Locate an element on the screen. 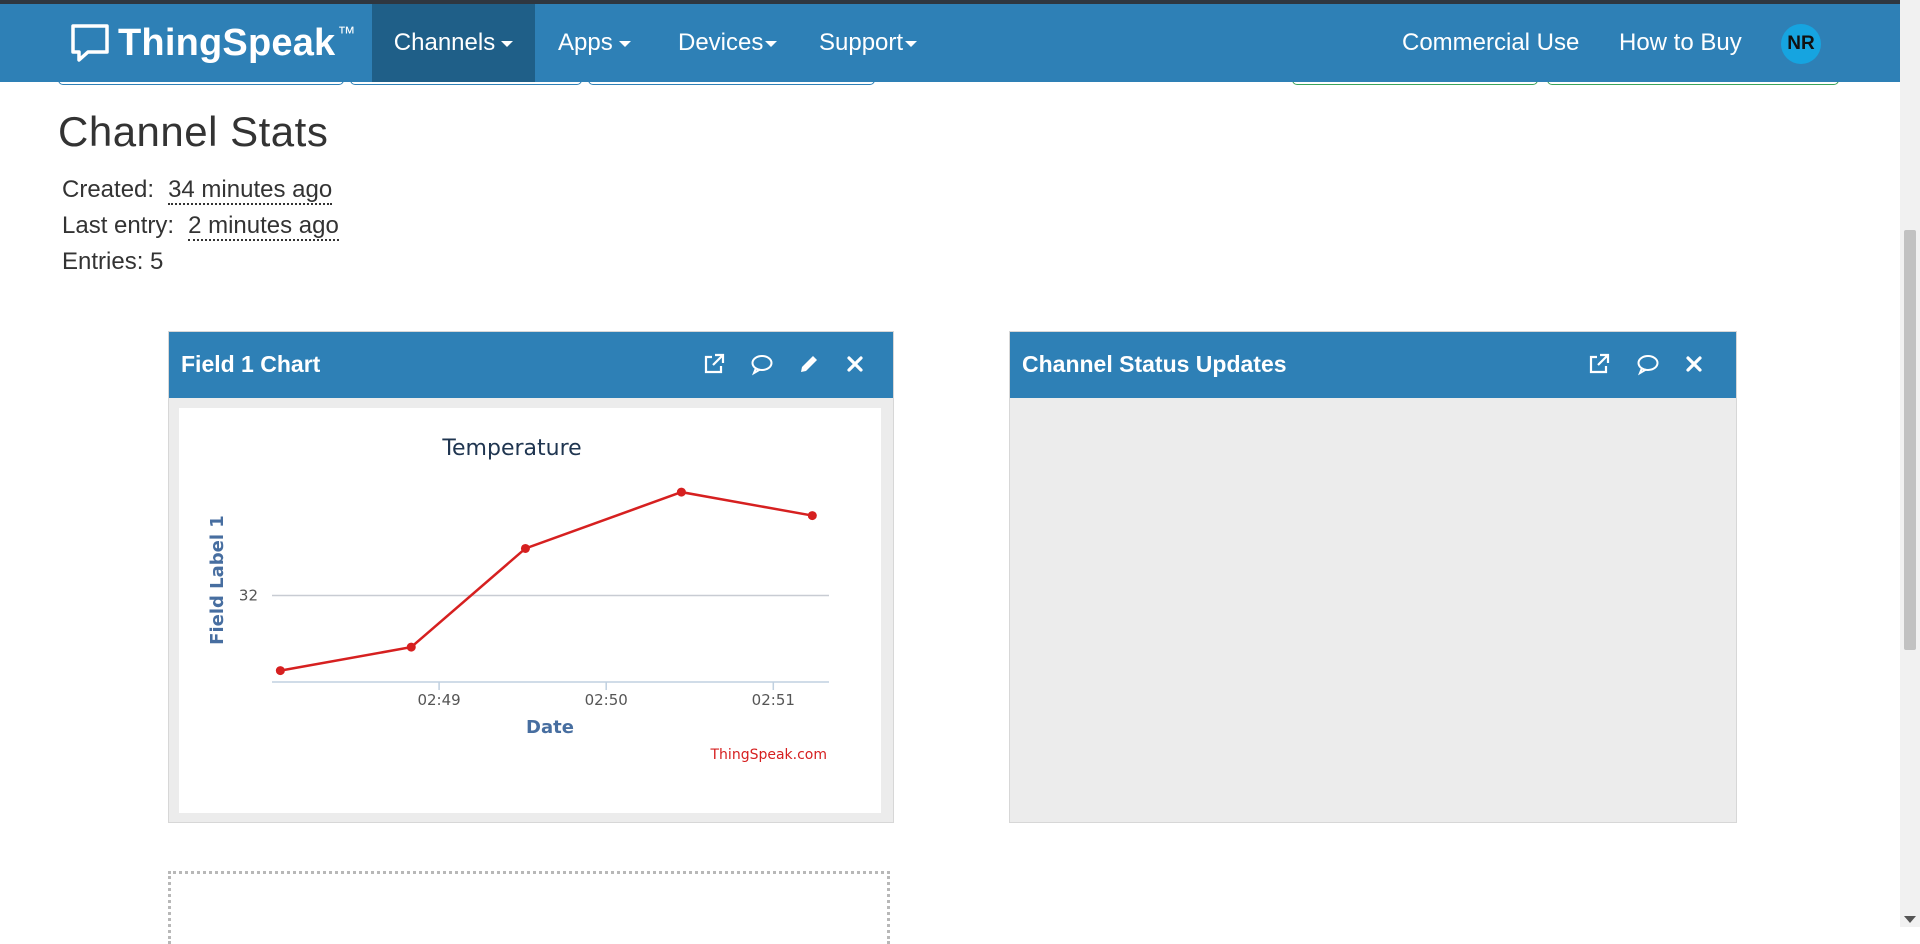 This screenshot has height=944, width=1920. series-line is located at coordinates (546, 581).